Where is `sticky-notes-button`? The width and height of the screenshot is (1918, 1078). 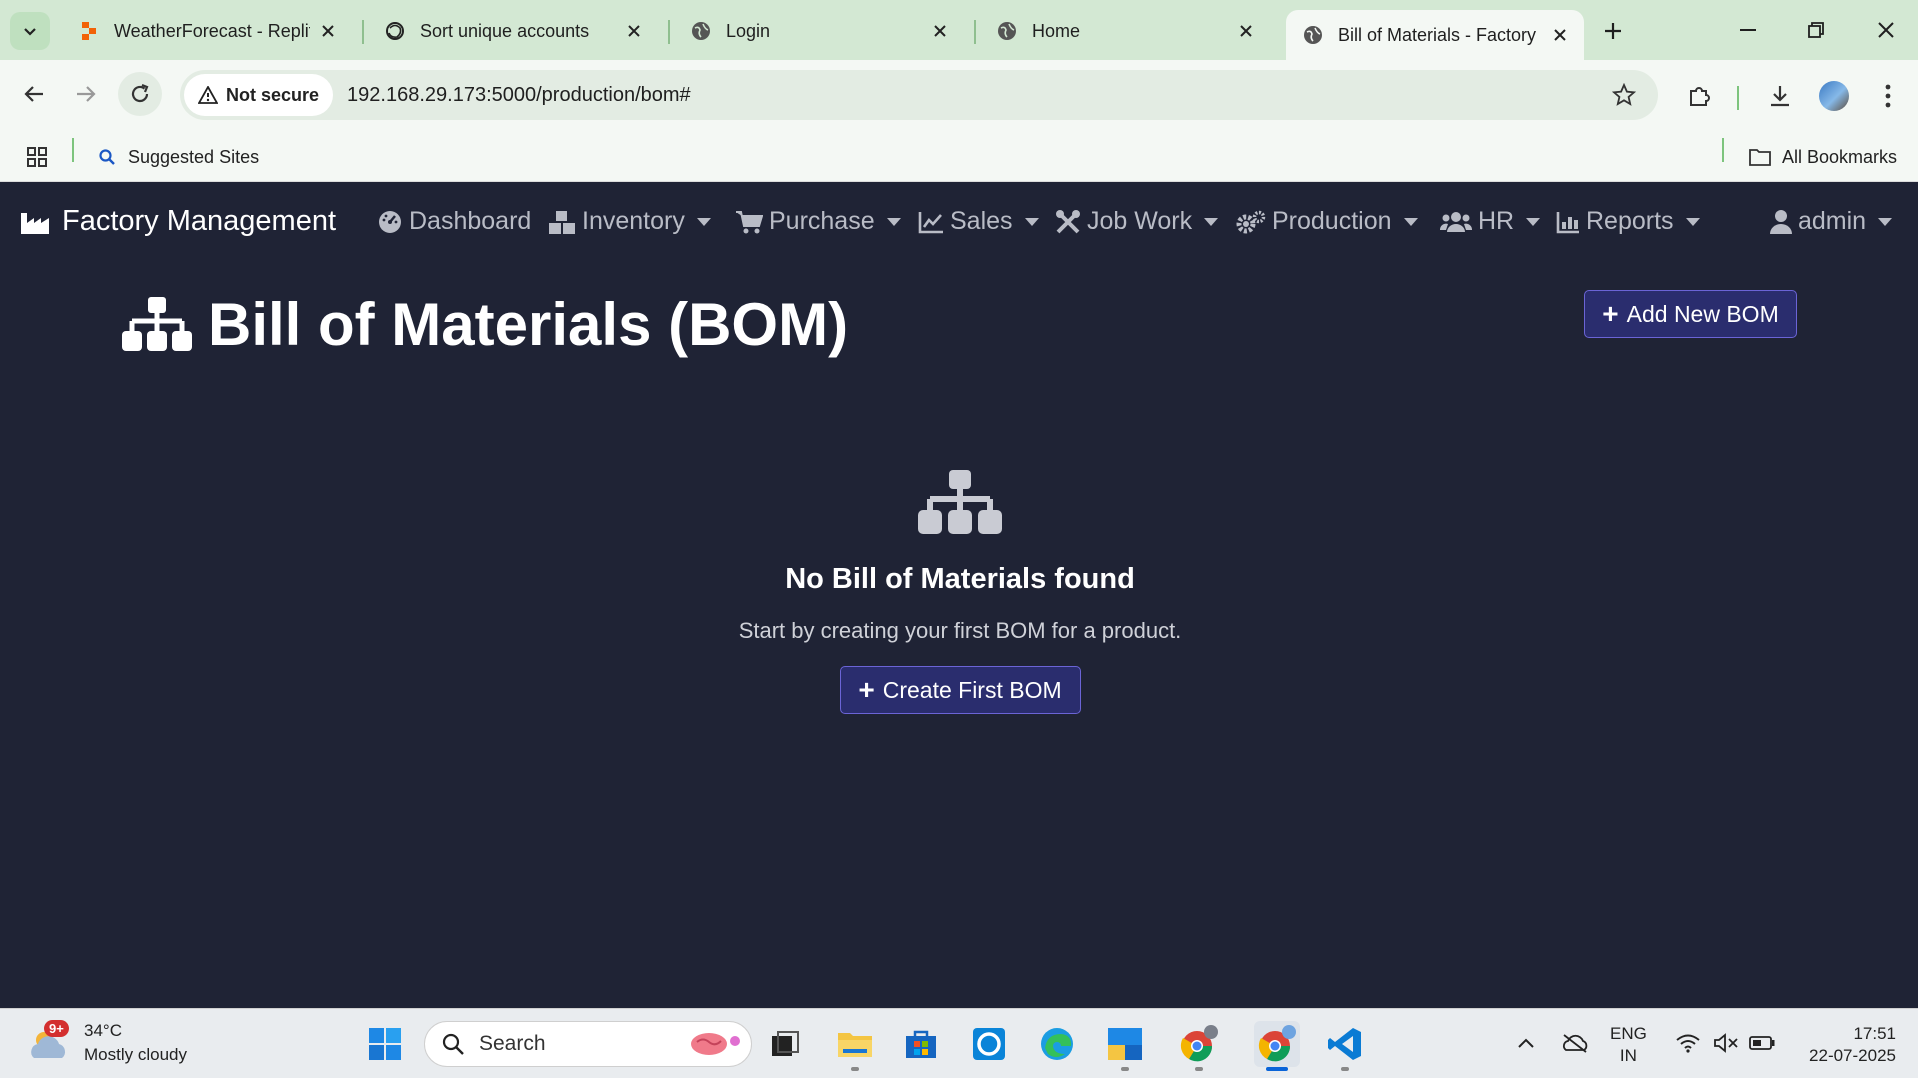
sticky-notes-button is located at coordinates (1125, 1046).